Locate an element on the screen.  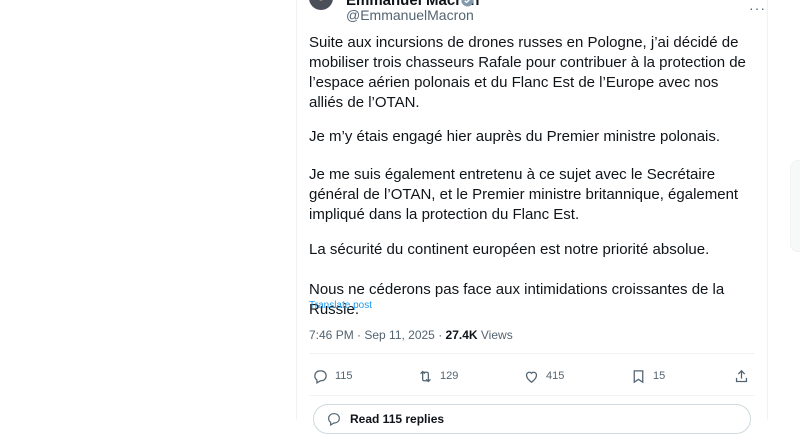
reply-icon is located at coordinates (320, 376).